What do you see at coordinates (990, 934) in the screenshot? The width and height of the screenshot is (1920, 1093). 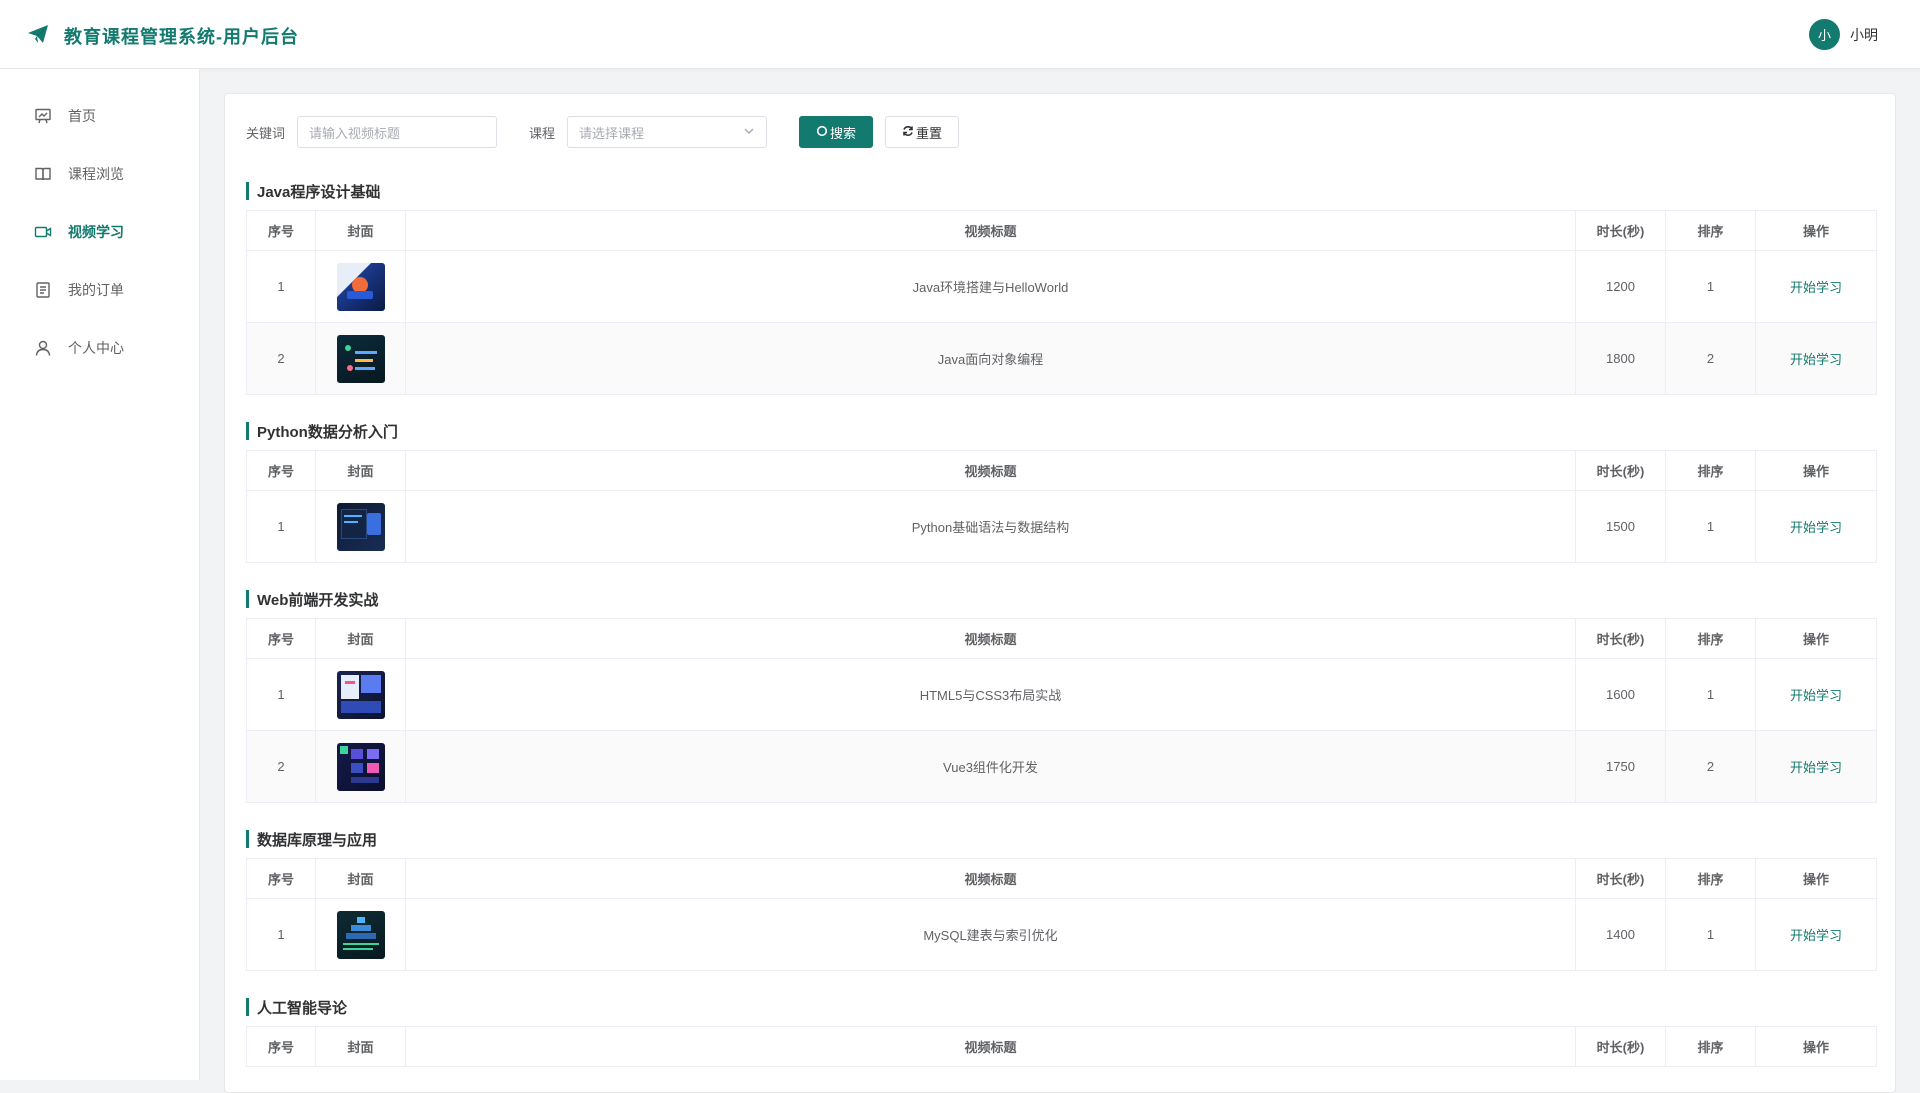 I see `row-title: MySQL建表与索引优化` at bounding box center [990, 934].